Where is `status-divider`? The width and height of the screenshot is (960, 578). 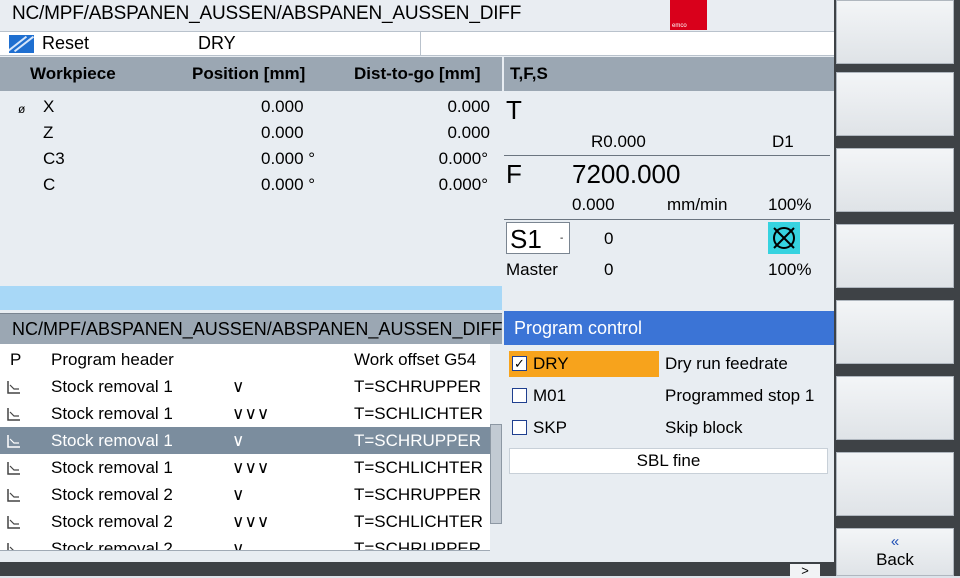 status-divider is located at coordinates (420, 44).